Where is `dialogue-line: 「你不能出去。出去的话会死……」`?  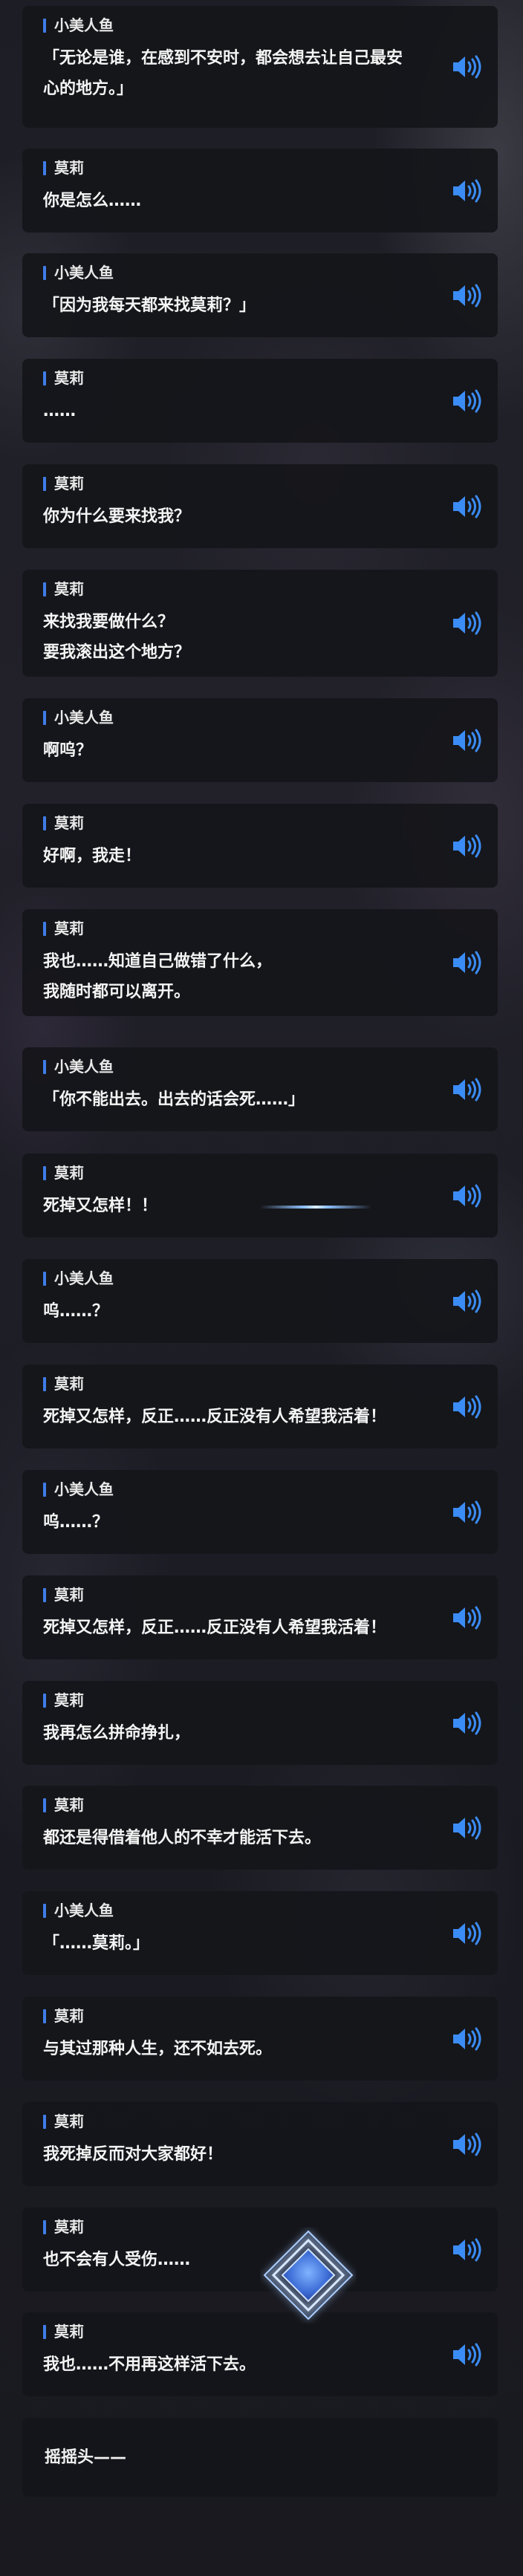 dialogue-line: 「你不能出去。出去的话会死……」 is located at coordinates (174, 1100).